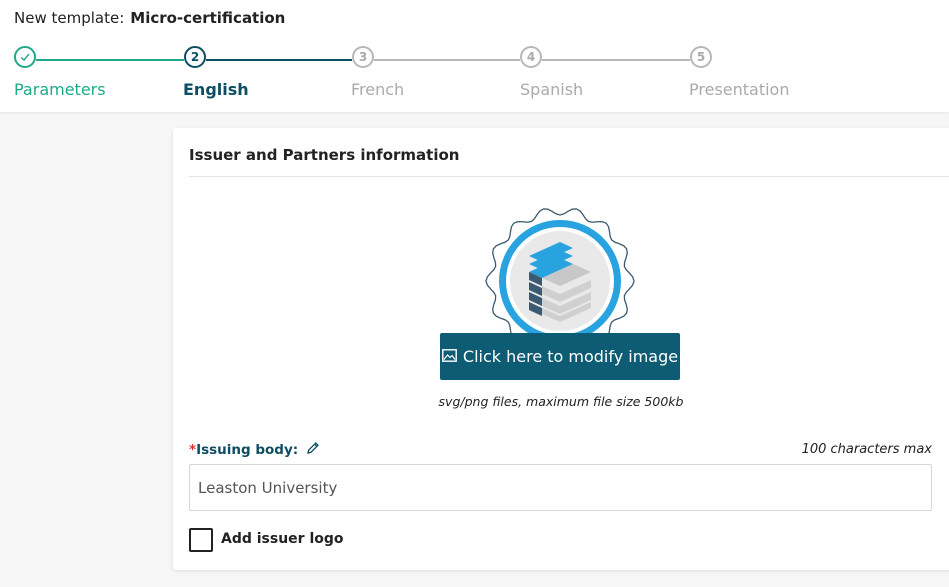 This screenshot has width=949, height=587. I want to click on pencil-icon, so click(313, 450).